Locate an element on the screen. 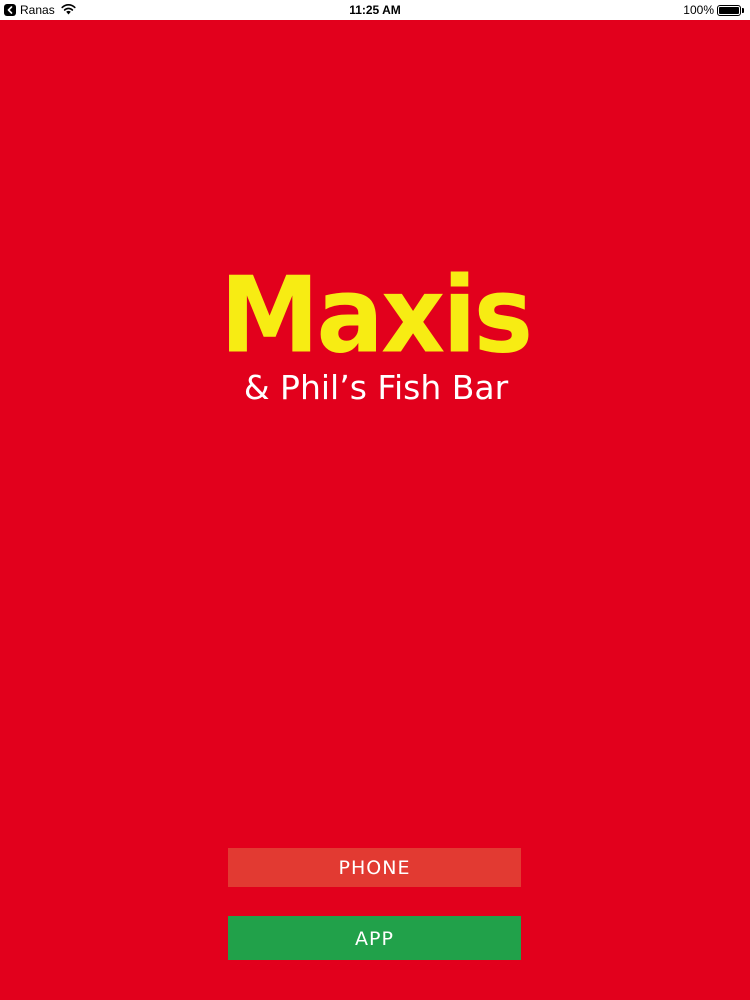 The width and height of the screenshot is (750, 1000). app-button: APP is located at coordinates (374, 938).